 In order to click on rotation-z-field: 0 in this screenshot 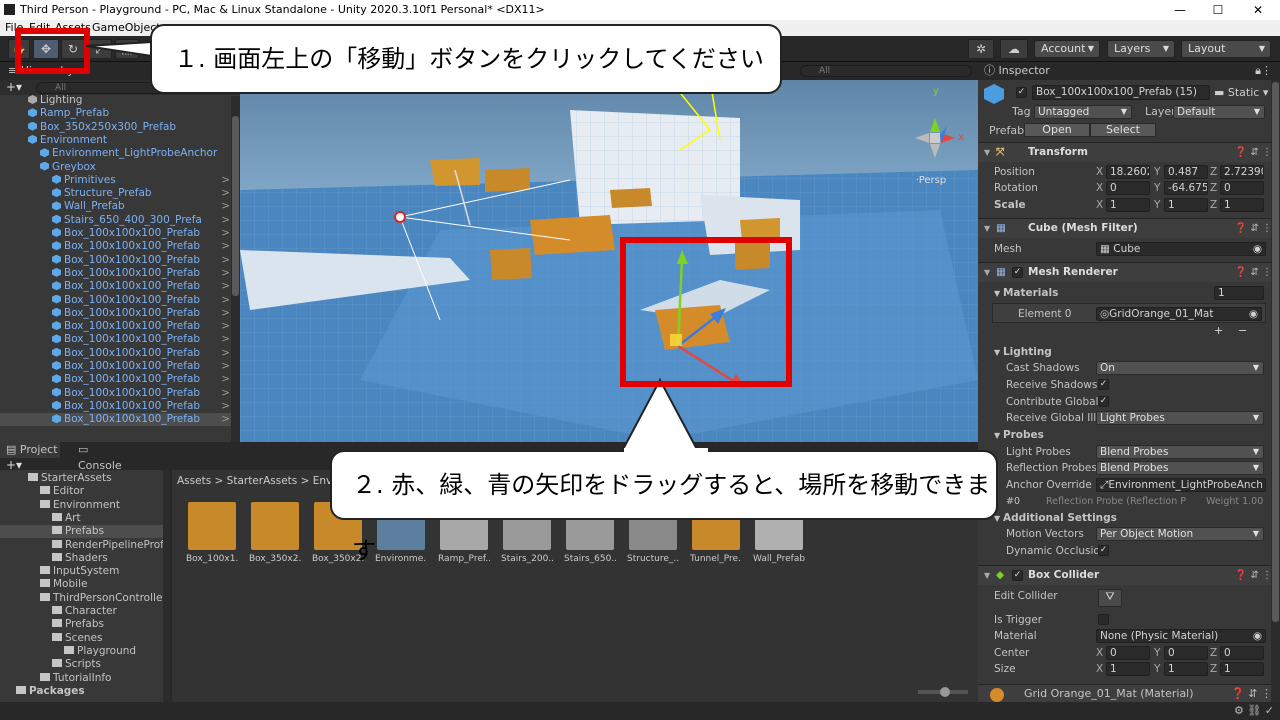, I will do `click(1242, 188)`.